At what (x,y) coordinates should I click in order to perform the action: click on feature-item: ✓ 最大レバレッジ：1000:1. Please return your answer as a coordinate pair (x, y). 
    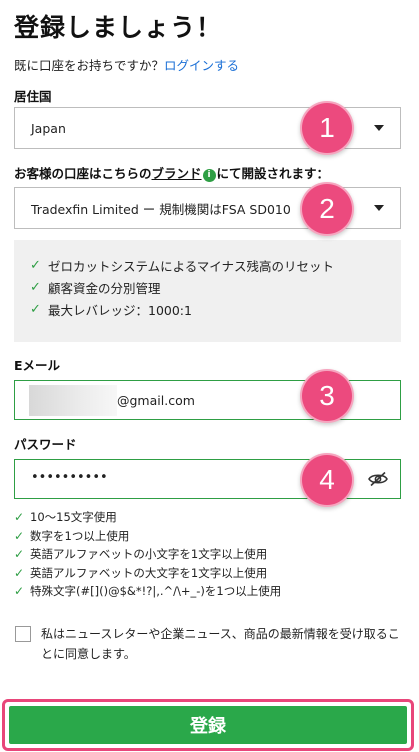
    Looking at the image, I should click on (111, 309).